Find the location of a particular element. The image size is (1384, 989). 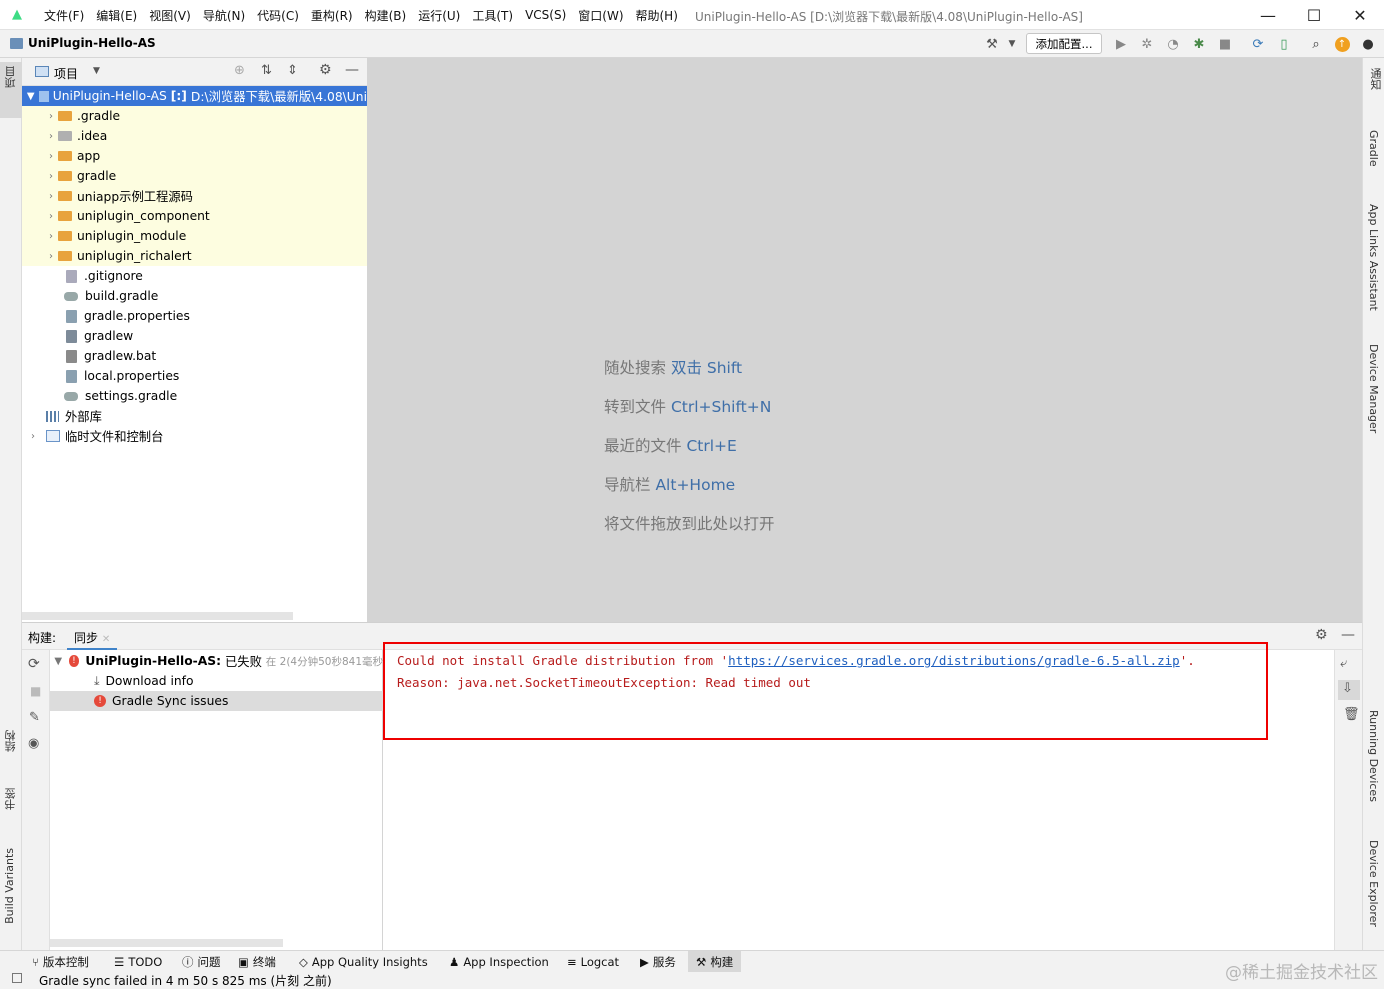

profile-icon: ◔ is located at coordinates (1173, 44).